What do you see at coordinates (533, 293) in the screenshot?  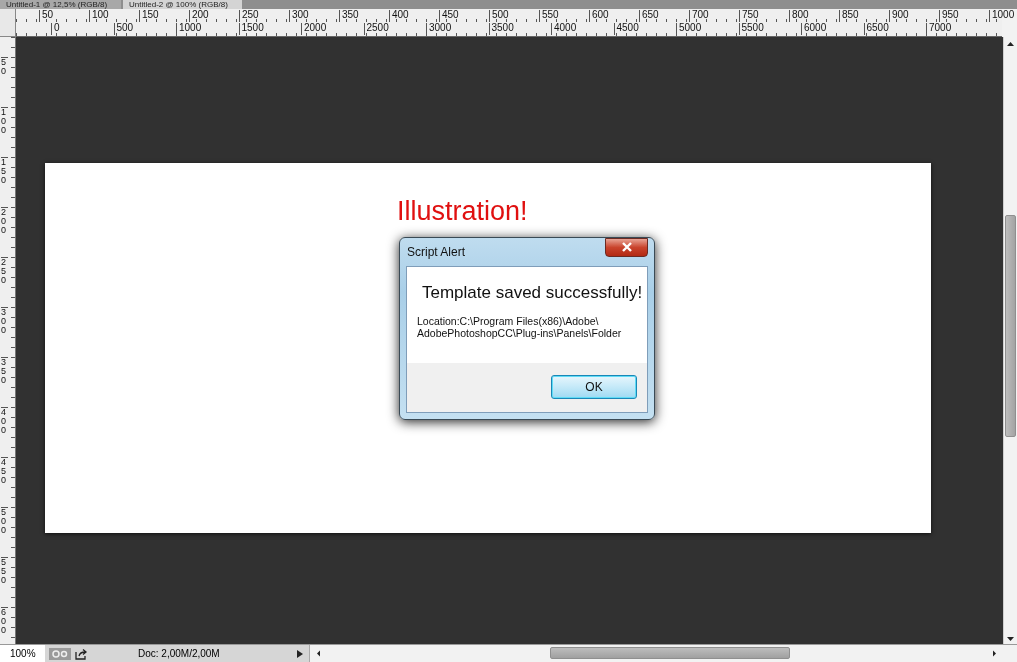 I see `alert-heading: Template saved successfully!` at bounding box center [533, 293].